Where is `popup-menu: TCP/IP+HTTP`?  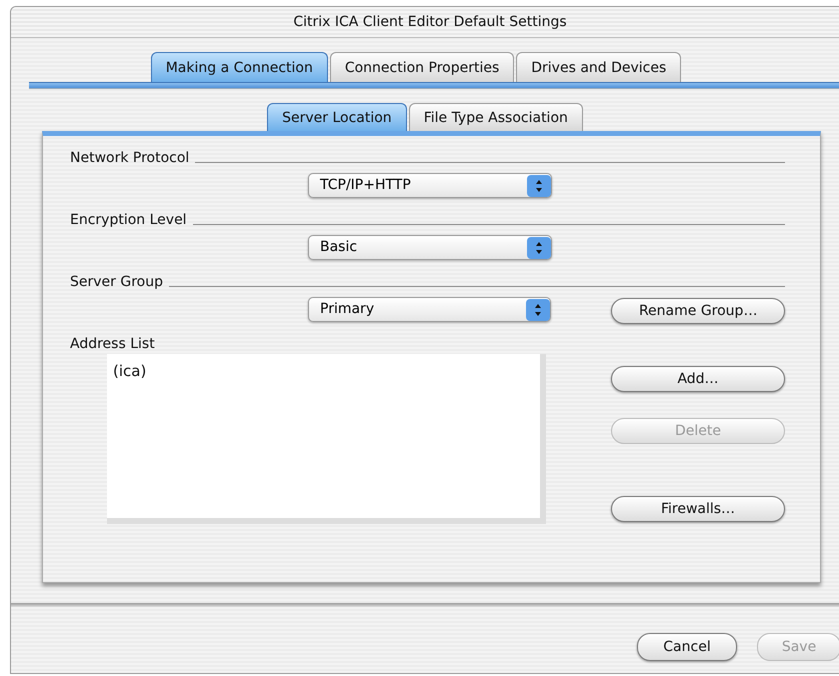 popup-menu: TCP/IP+HTTP is located at coordinates (430, 185).